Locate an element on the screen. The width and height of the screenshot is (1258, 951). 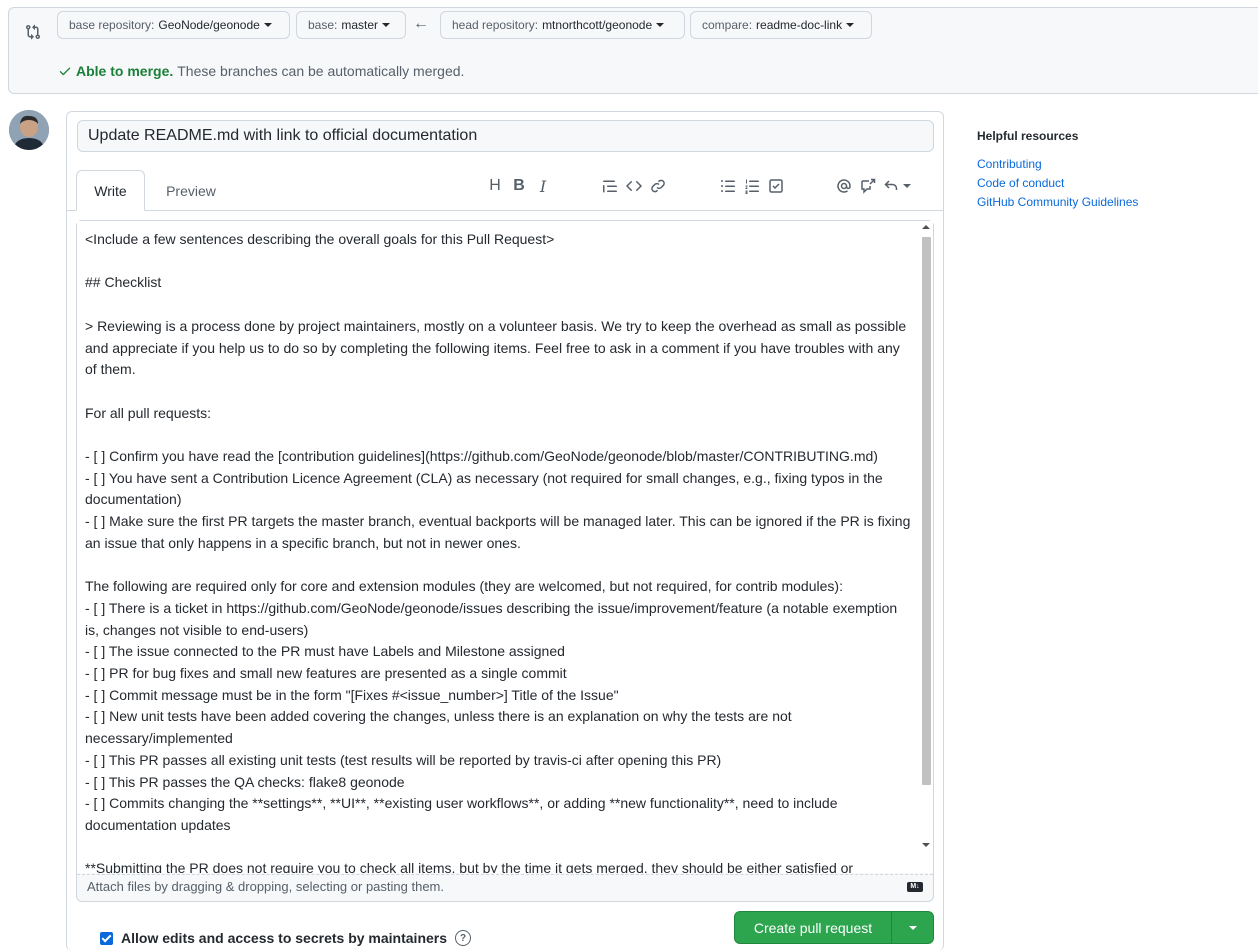
tab-preview: Preview is located at coordinates (191, 190).